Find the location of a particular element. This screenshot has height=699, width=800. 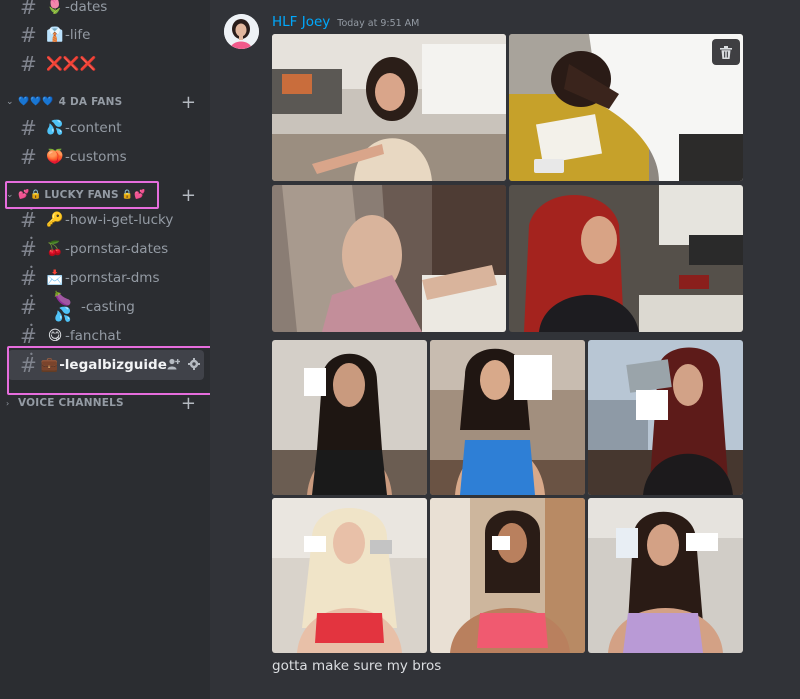

channel-emoji: 😋 is located at coordinates (55, 336).